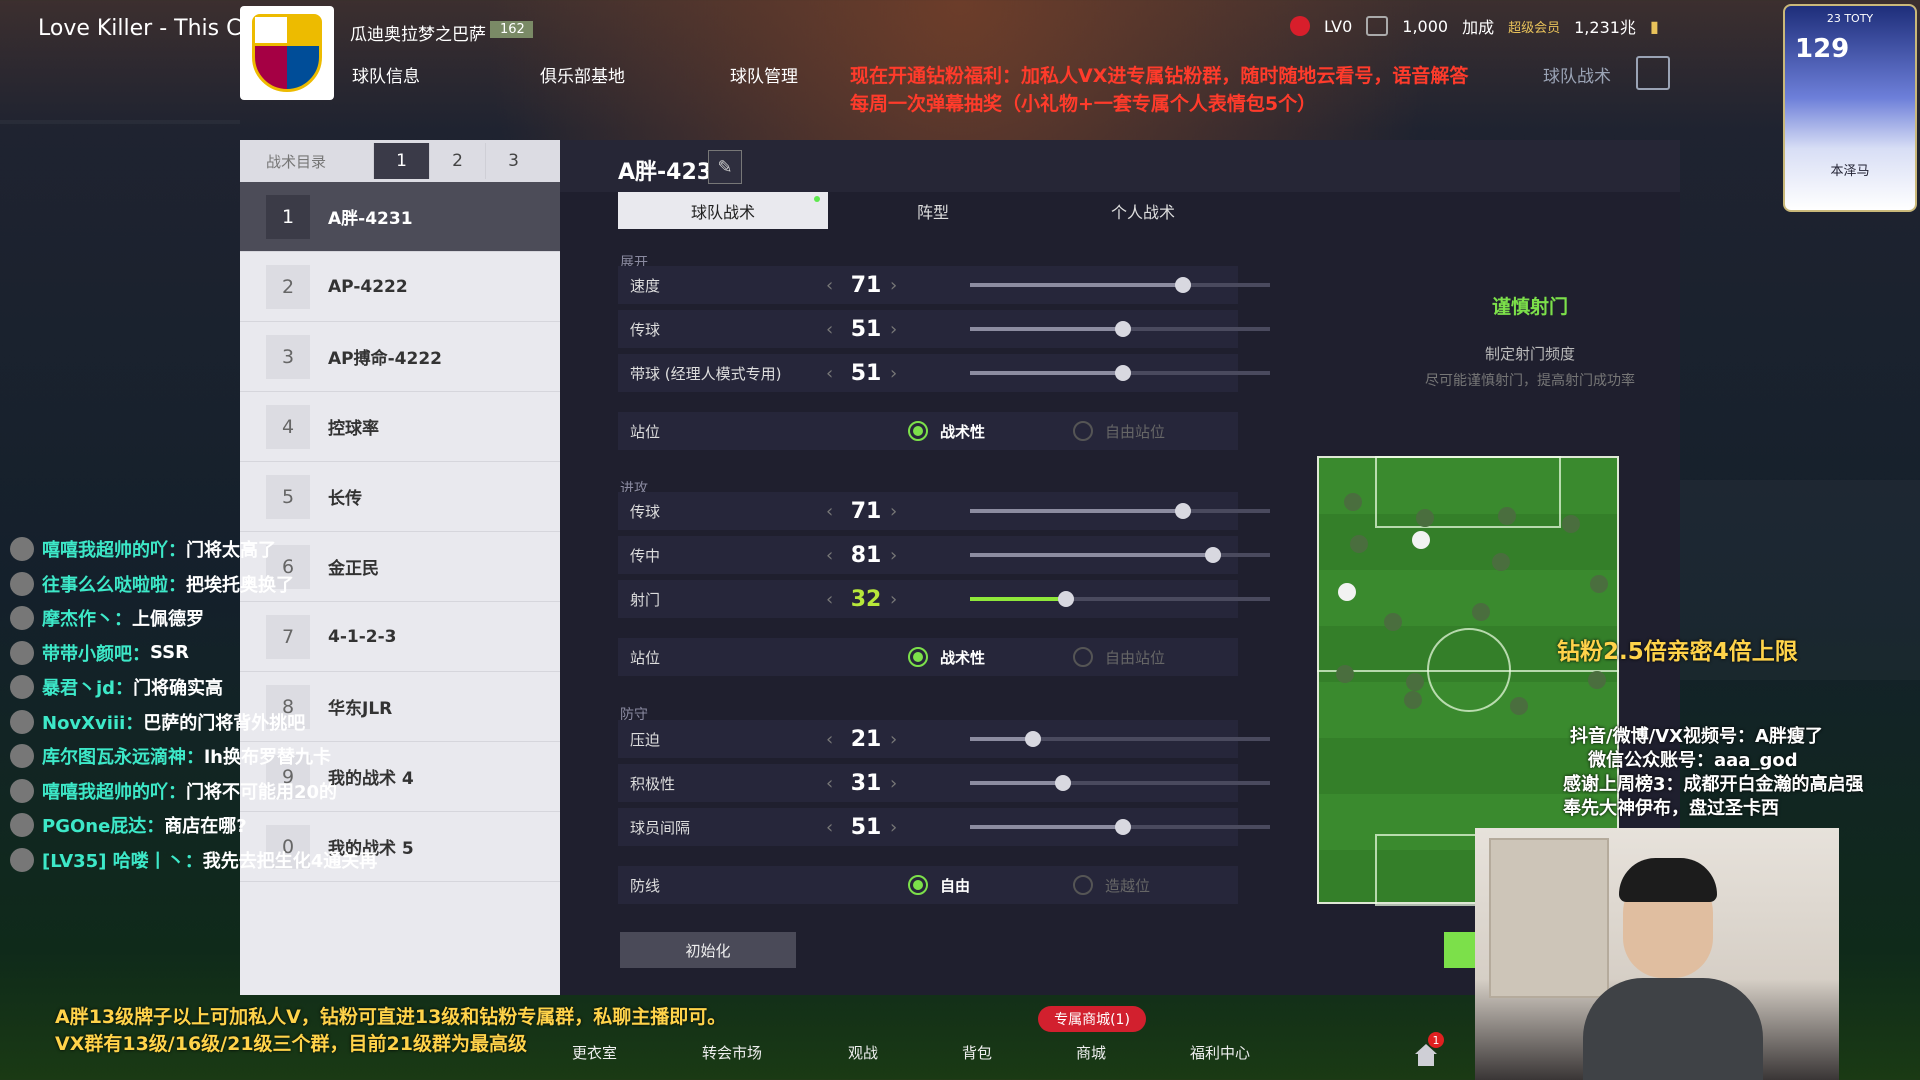 The height and width of the screenshot is (1080, 1920). I want to click on sidebar-item-tactic-5: 5 长传, so click(400, 497).